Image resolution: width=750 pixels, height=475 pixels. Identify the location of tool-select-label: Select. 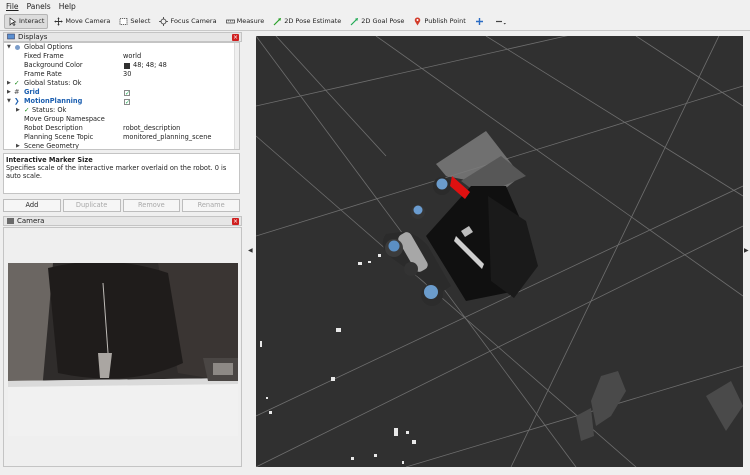
(140, 21).